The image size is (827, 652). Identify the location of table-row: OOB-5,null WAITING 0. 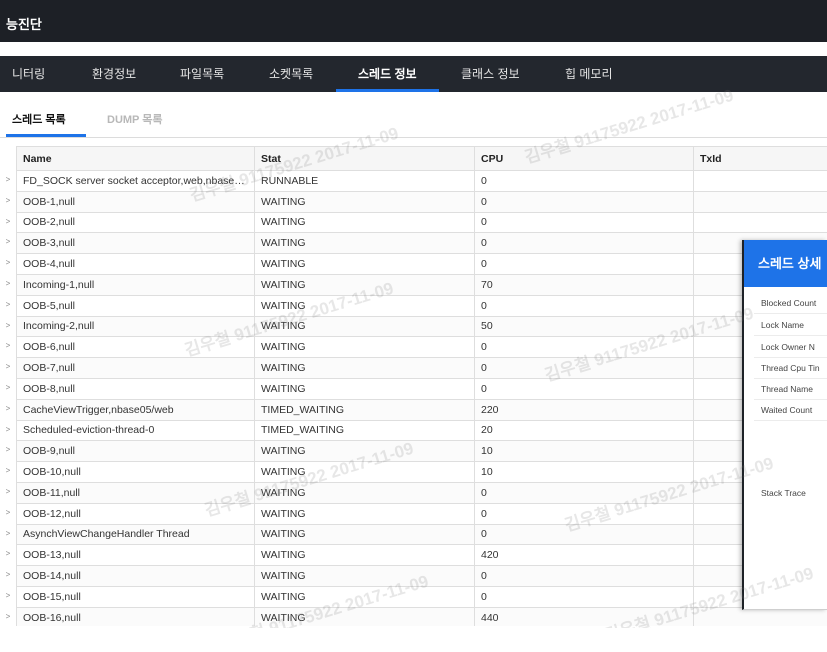
(421, 305).